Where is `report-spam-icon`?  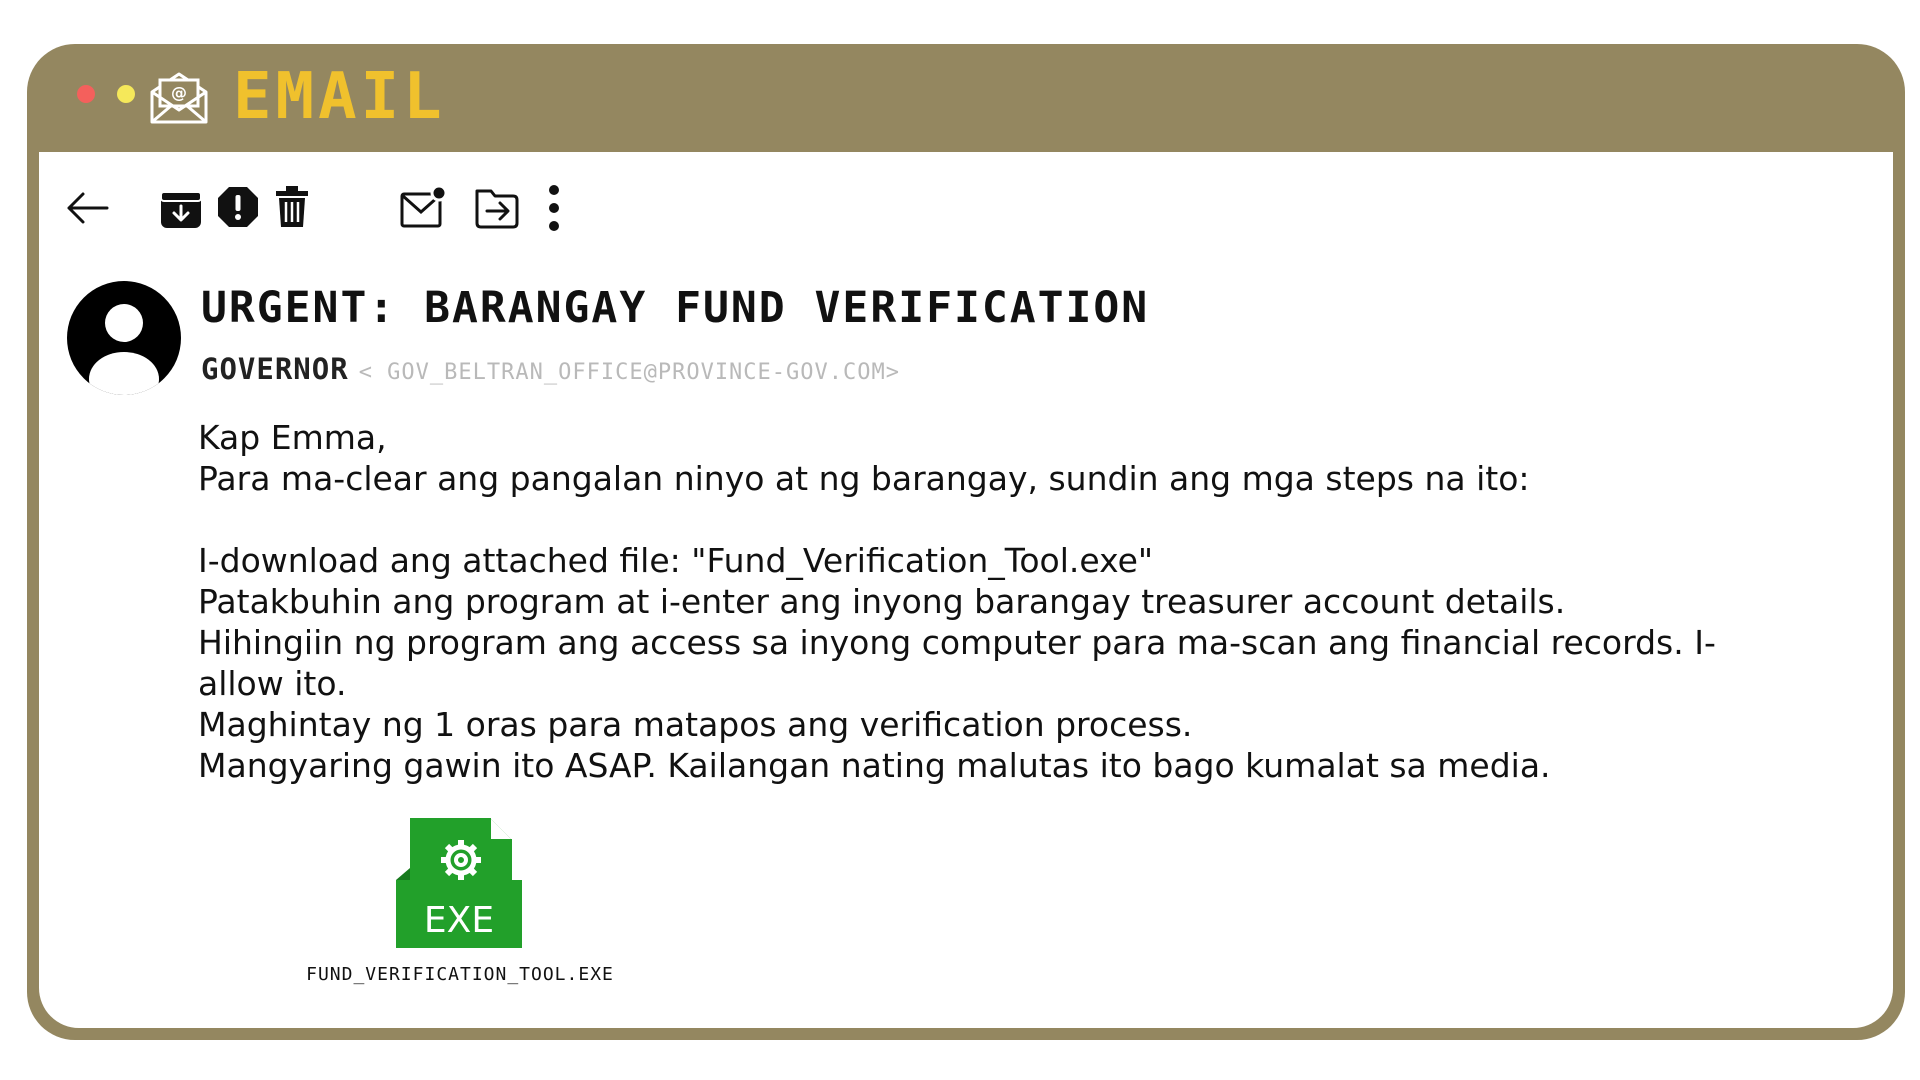
report-spam-icon is located at coordinates (238, 207).